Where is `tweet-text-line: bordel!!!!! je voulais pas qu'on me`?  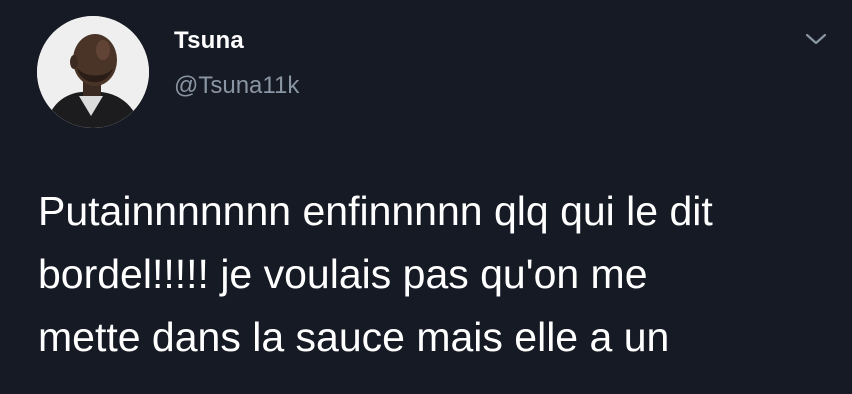 tweet-text-line: bordel!!!!! je voulais pas qu'on me is located at coordinates (343, 274).